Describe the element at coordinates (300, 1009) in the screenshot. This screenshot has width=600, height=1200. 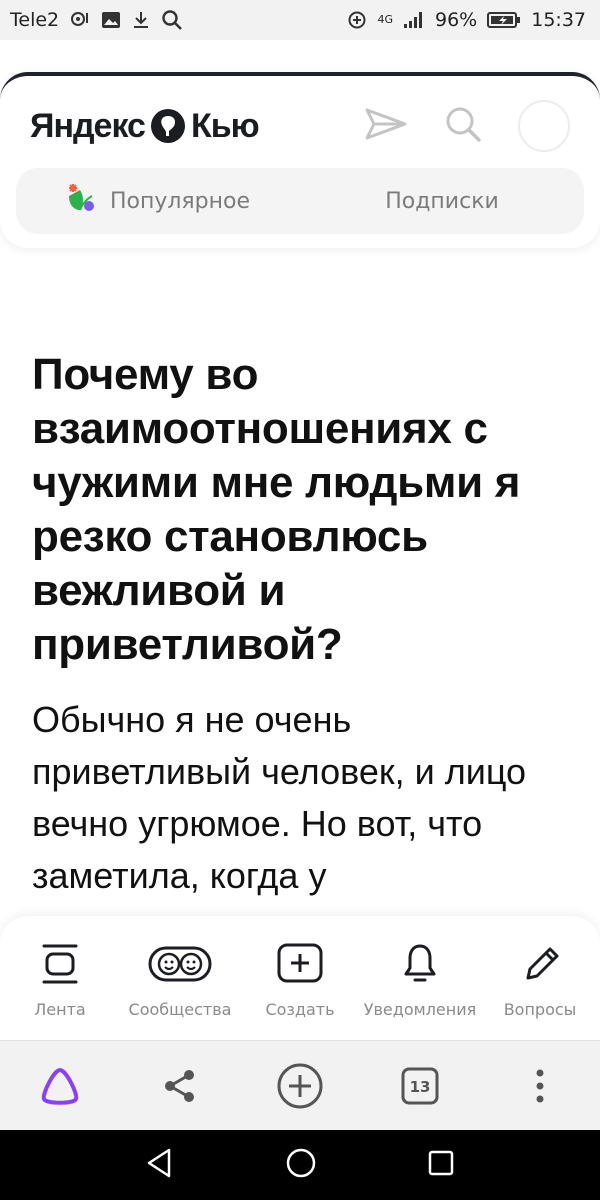
I see `nav-create-label: Создать` at that location.